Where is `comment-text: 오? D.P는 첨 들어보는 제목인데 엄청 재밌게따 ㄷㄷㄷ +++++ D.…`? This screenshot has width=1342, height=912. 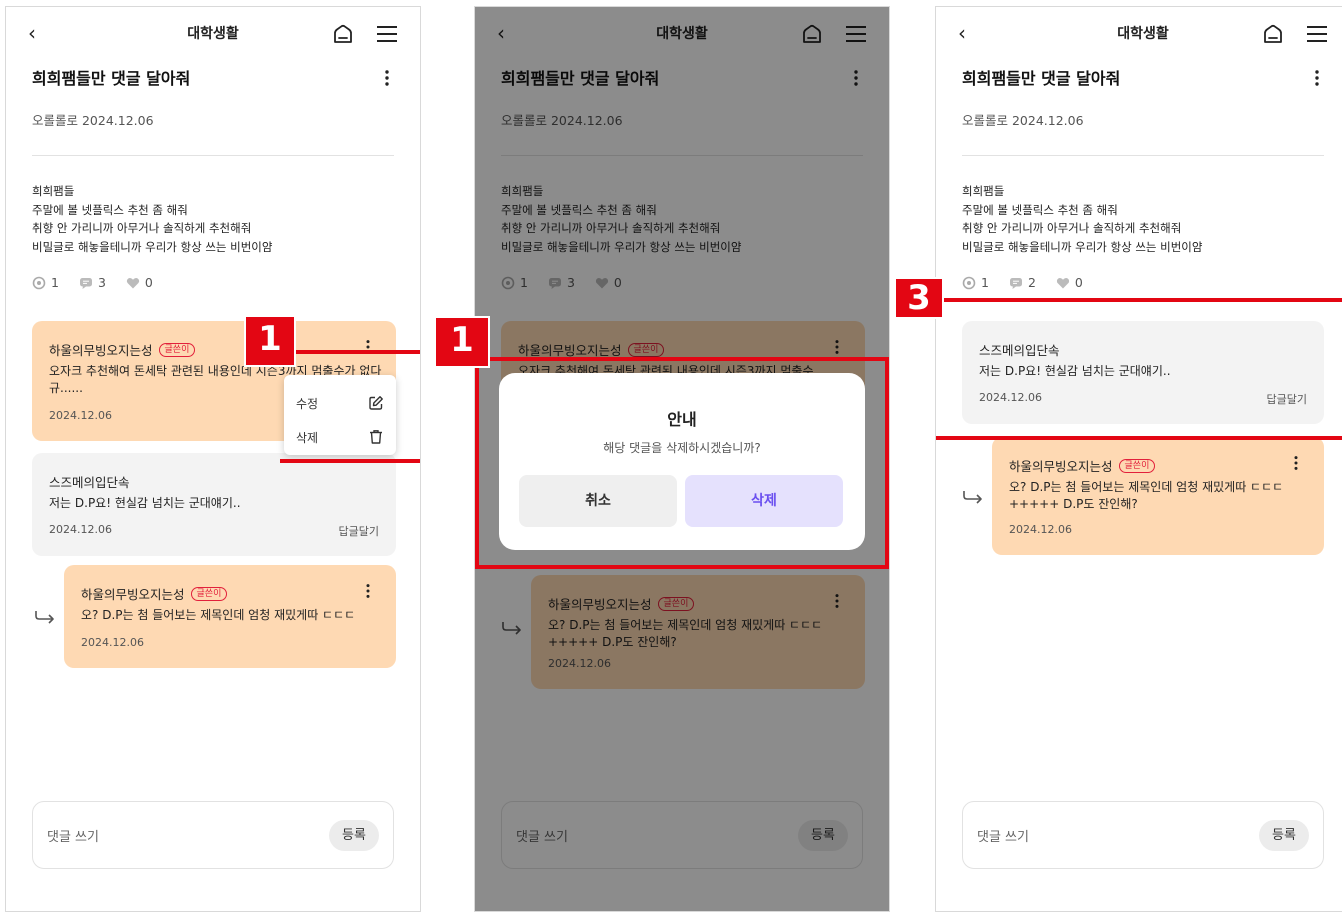
comment-text: 오? D.P는 첨 들어보는 제목인데 엄청 재밌게따 ㄷㄷㄷ +++++ D.… is located at coordinates (1146, 495).